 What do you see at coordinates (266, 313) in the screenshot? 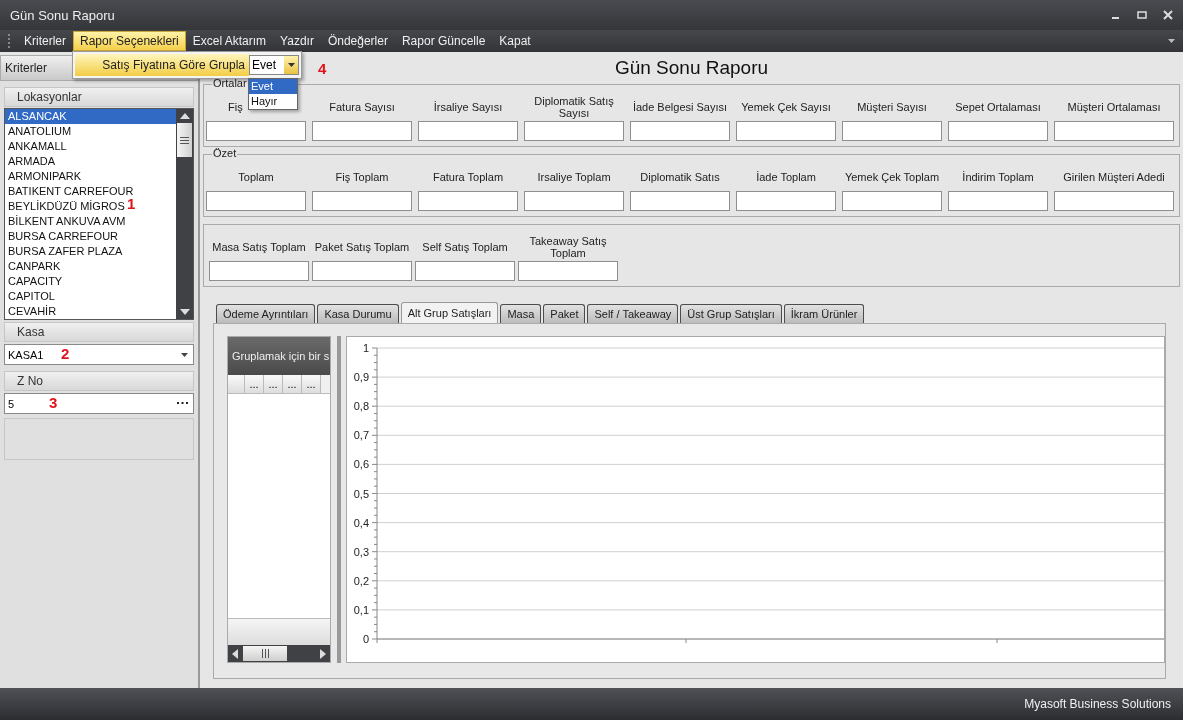
I see `tab: Ödeme Ayrıntıları` at bounding box center [266, 313].